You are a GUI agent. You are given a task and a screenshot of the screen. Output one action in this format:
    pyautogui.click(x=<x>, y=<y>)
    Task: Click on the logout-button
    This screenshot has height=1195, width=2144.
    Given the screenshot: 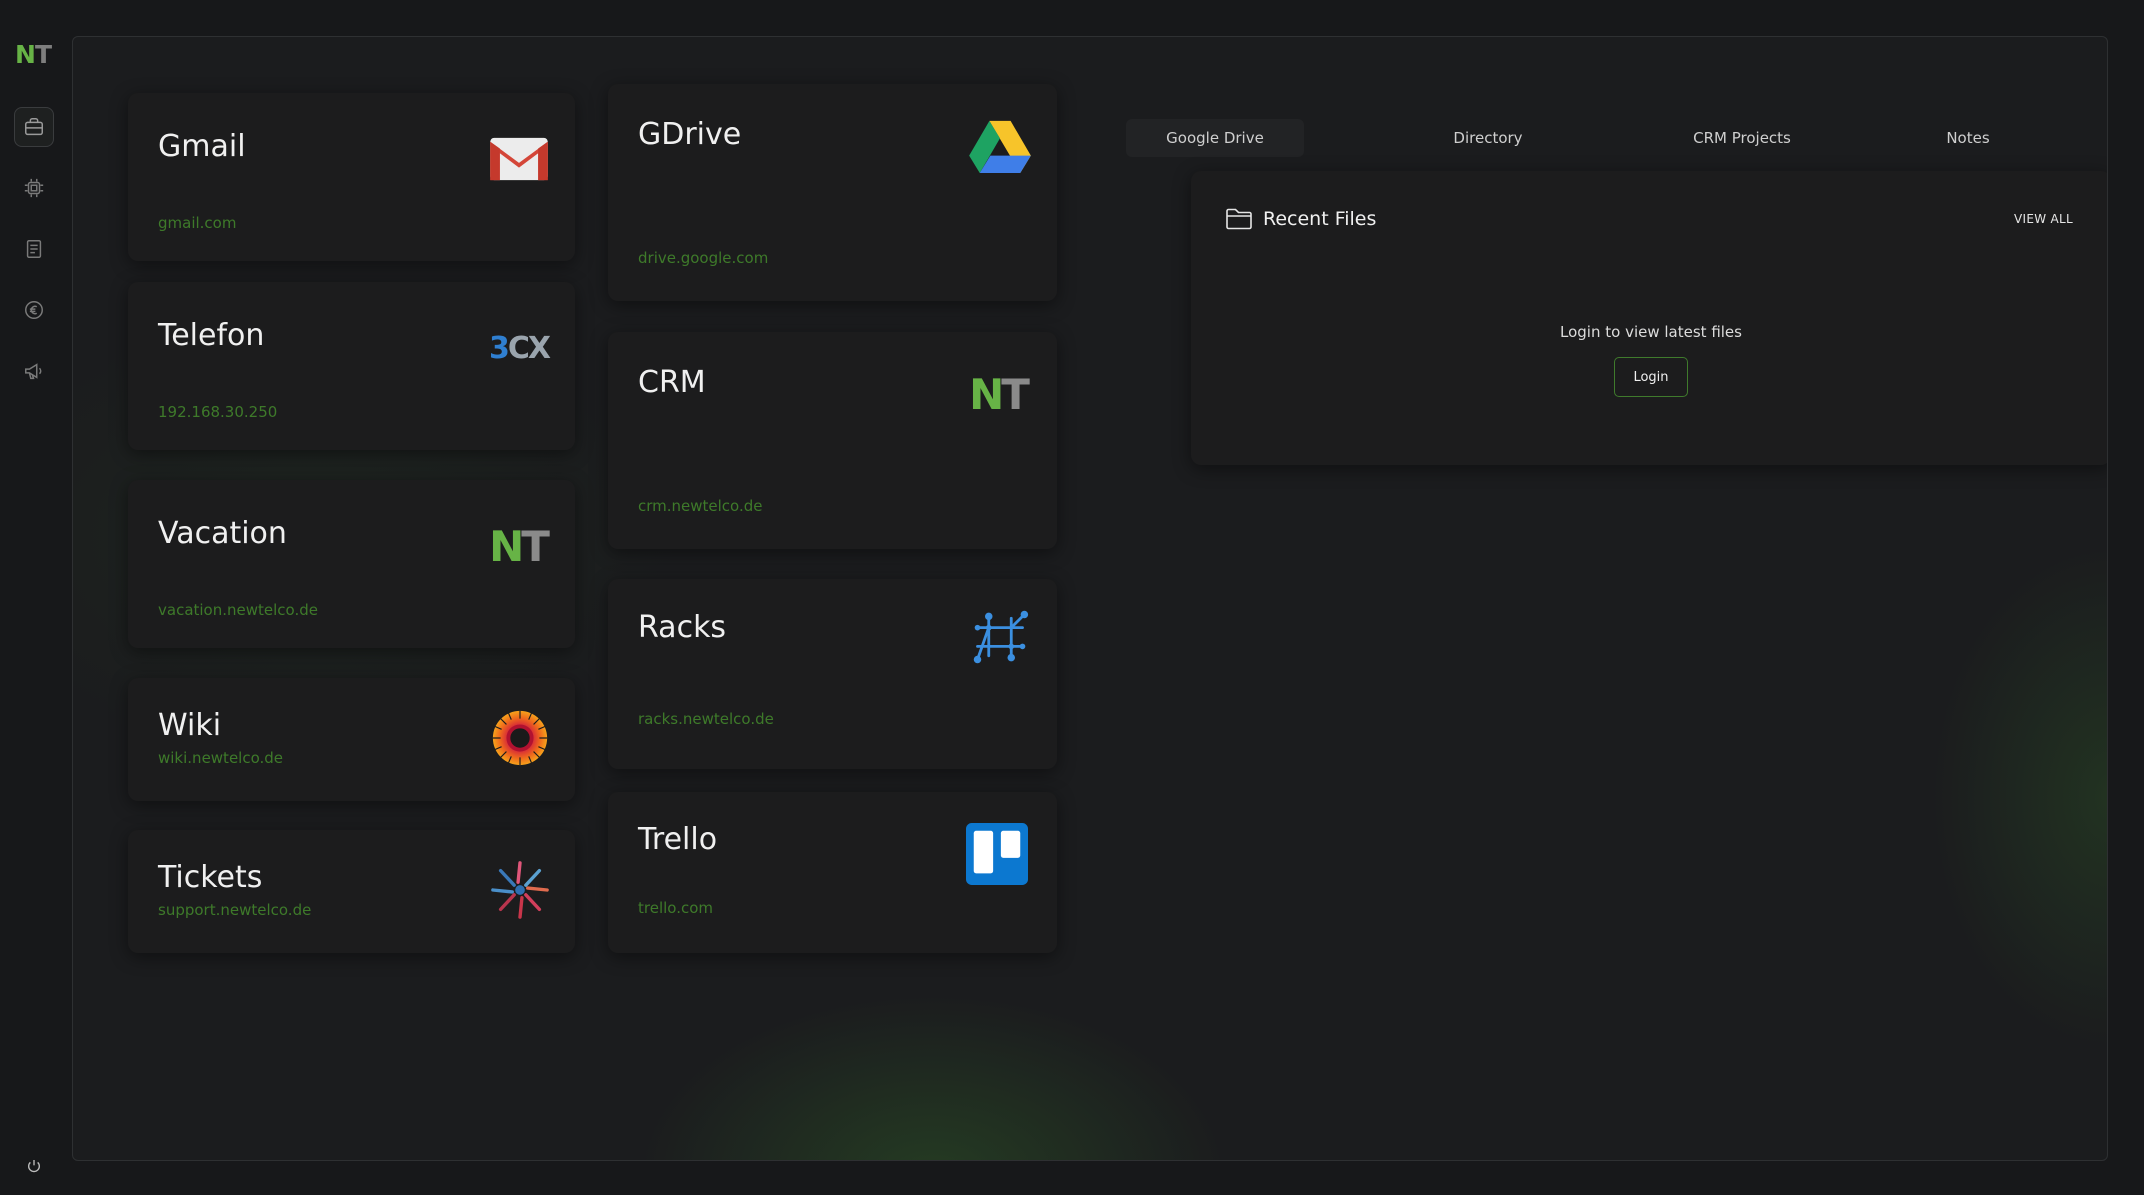 What is the action you would take?
    pyautogui.click(x=34, y=1166)
    